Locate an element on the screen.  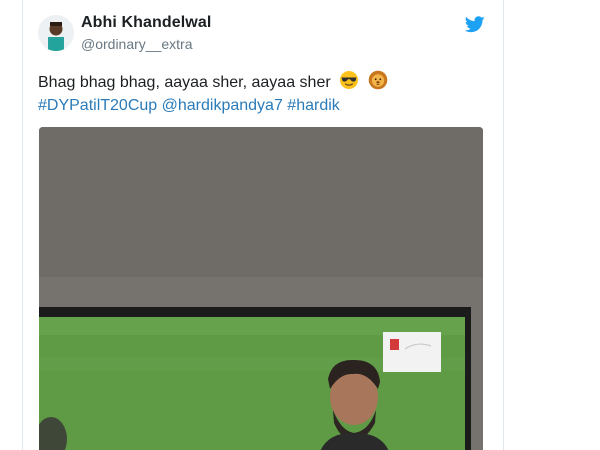
tweet-text-line: Bhag bhag bhag, aayaa sher, aayaa sher is located at coordinates (263, 82).